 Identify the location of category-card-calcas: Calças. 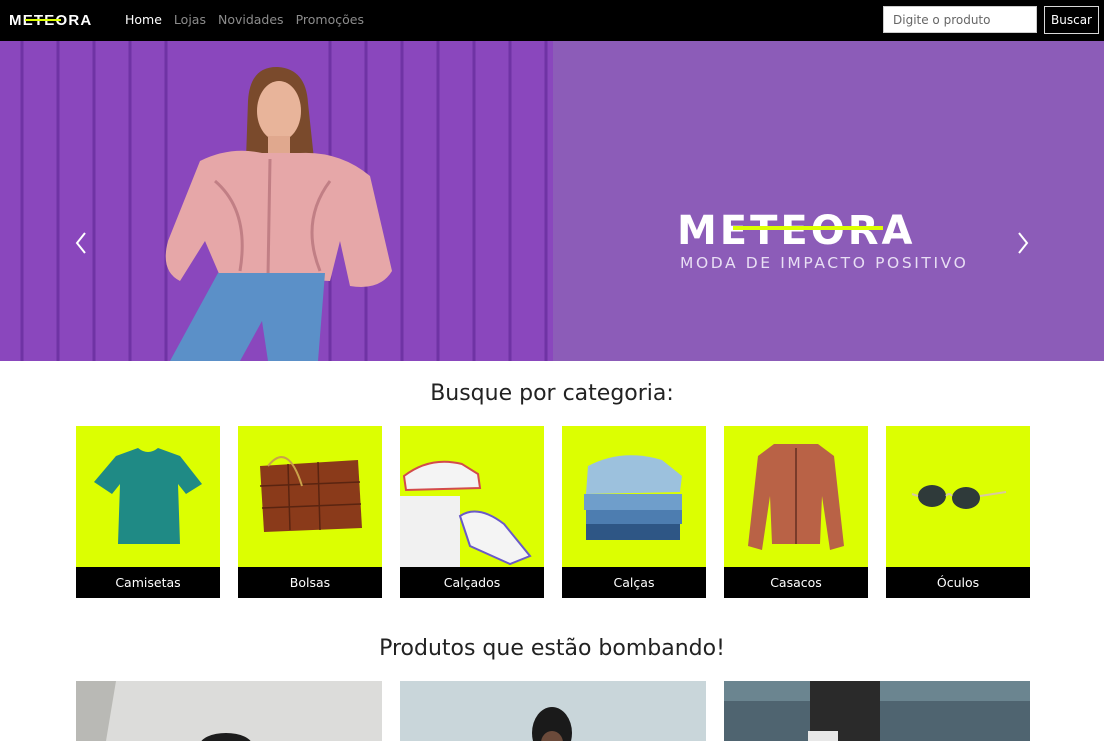
(634, 512).